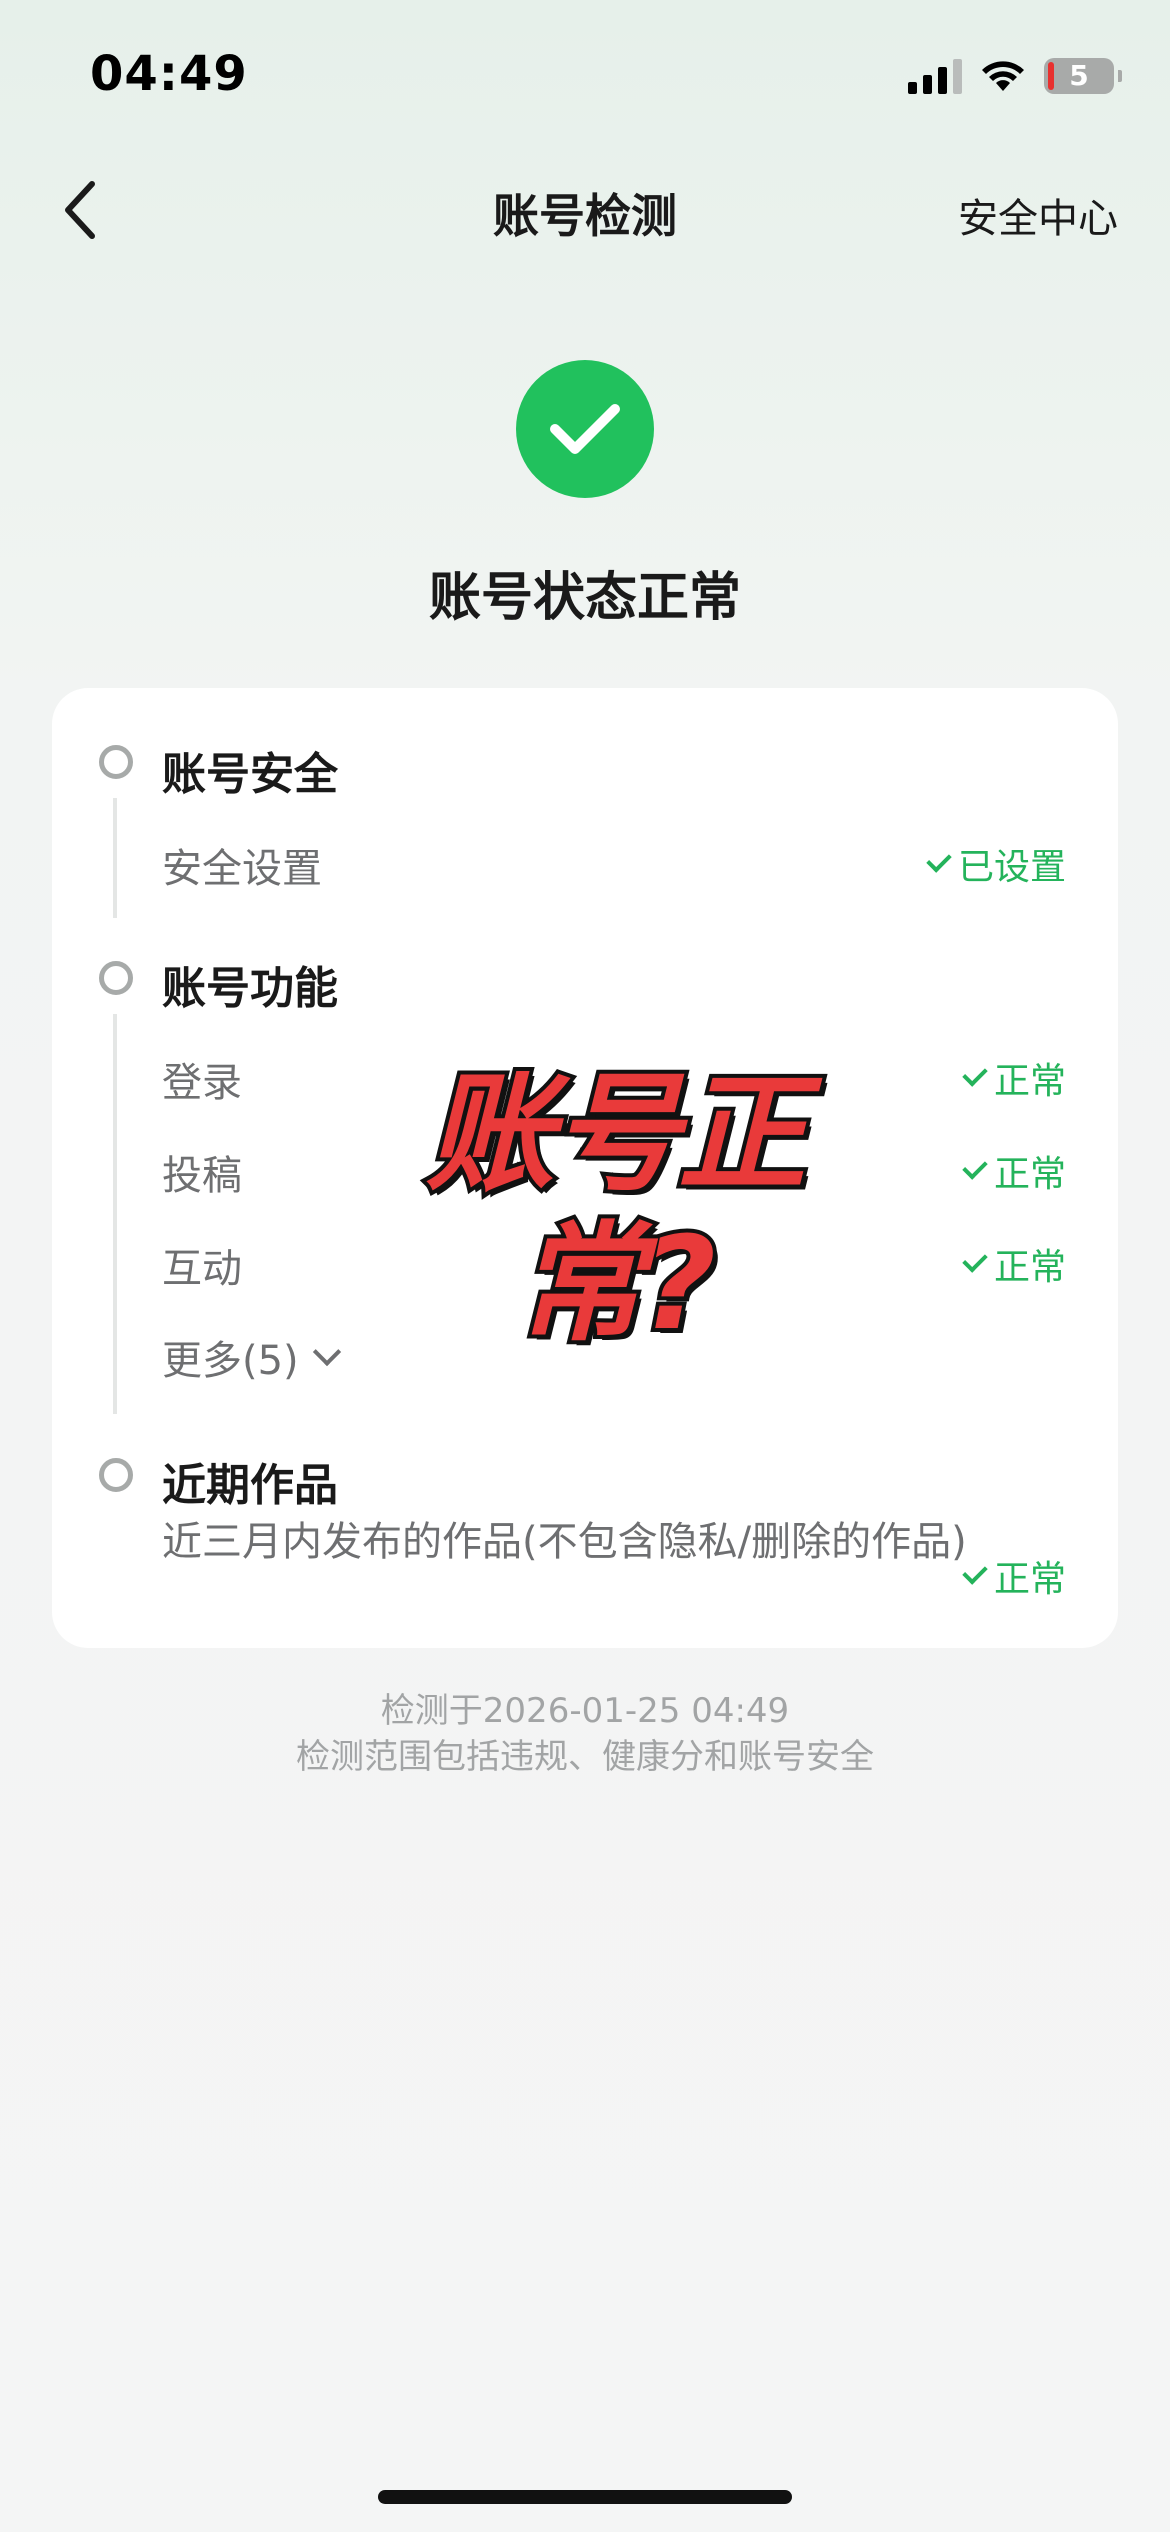  Describe the element at coordinates (1038, 215) in the screenshot. I see `security-center-link: 安全中心` at that location.